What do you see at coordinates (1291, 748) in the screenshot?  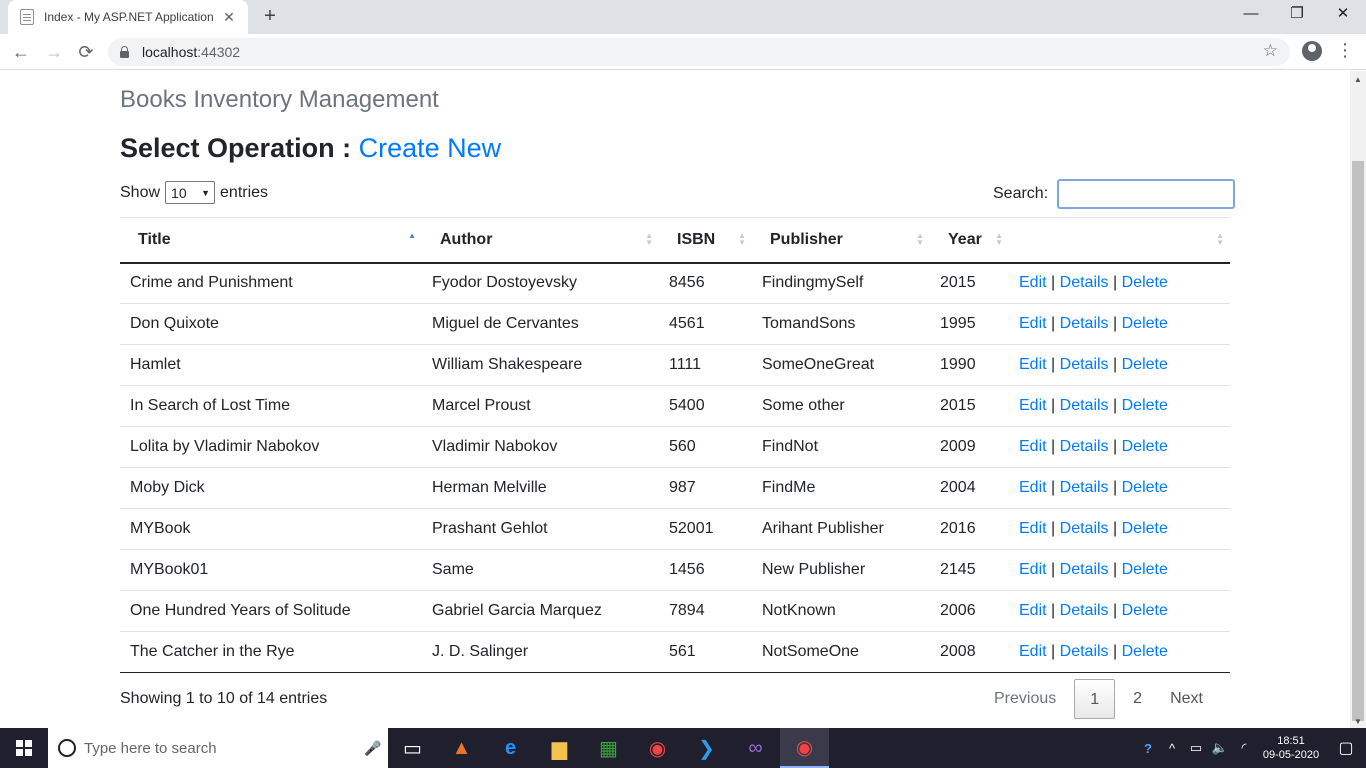 I see `taskbar-clock: 18:51 09-05-2020` at bounding box center [1291, 748].